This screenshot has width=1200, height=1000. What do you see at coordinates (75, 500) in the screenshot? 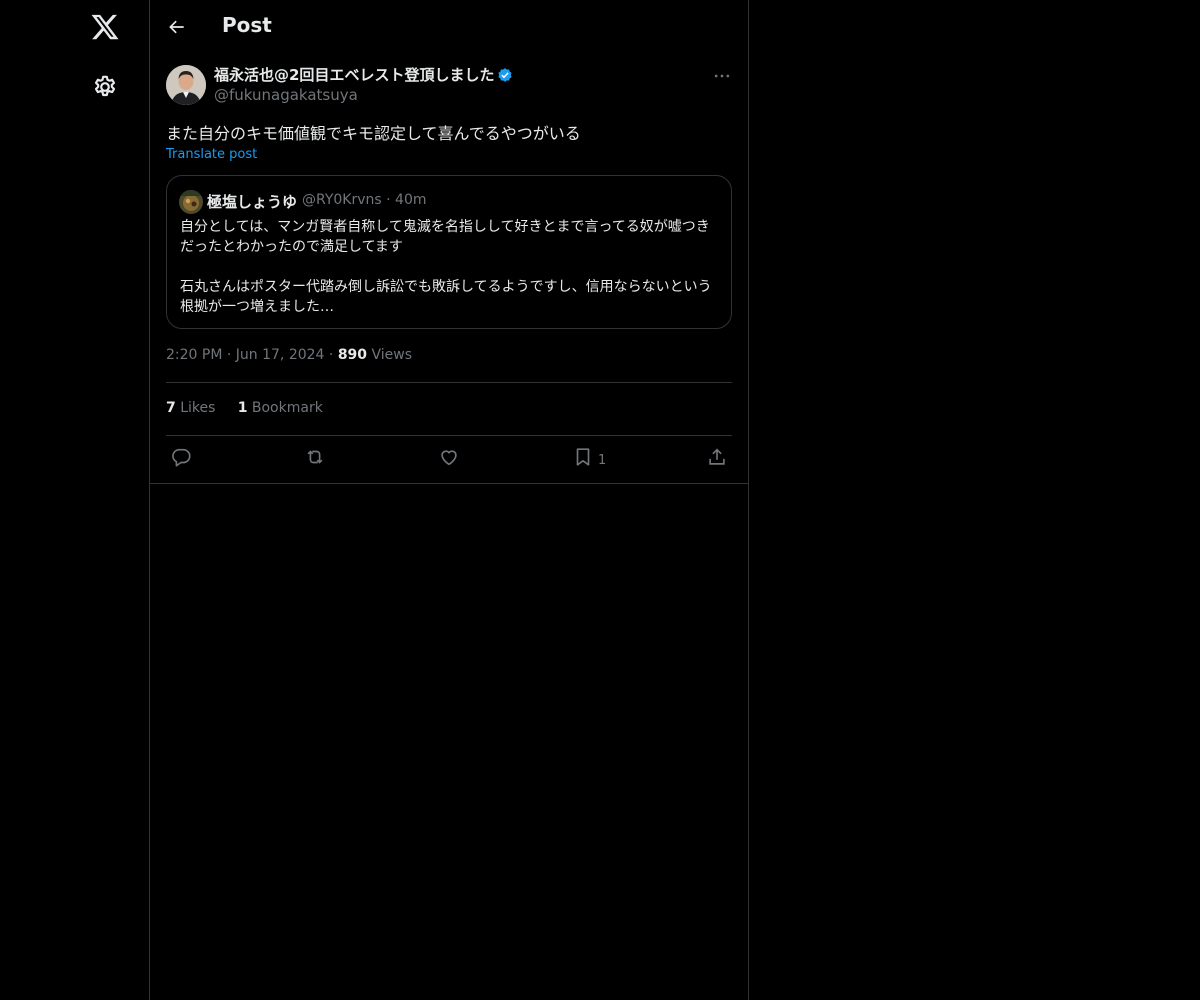
I see `left-navigation` at bounding box center [75, 500].